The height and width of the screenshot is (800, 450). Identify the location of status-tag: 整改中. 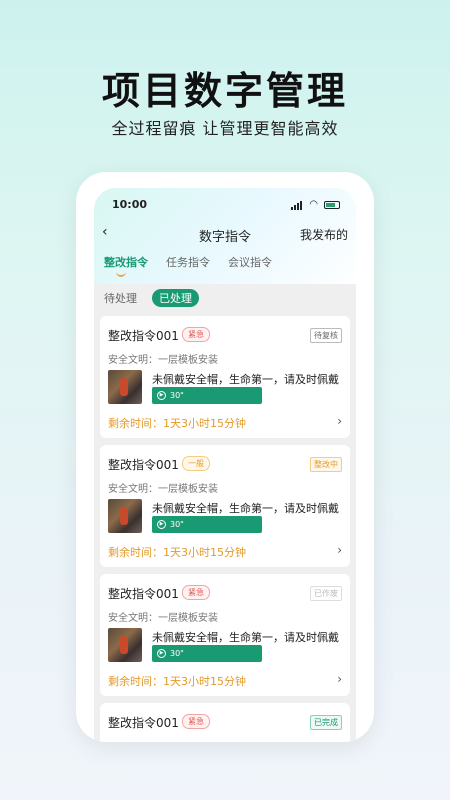
(326, 464).